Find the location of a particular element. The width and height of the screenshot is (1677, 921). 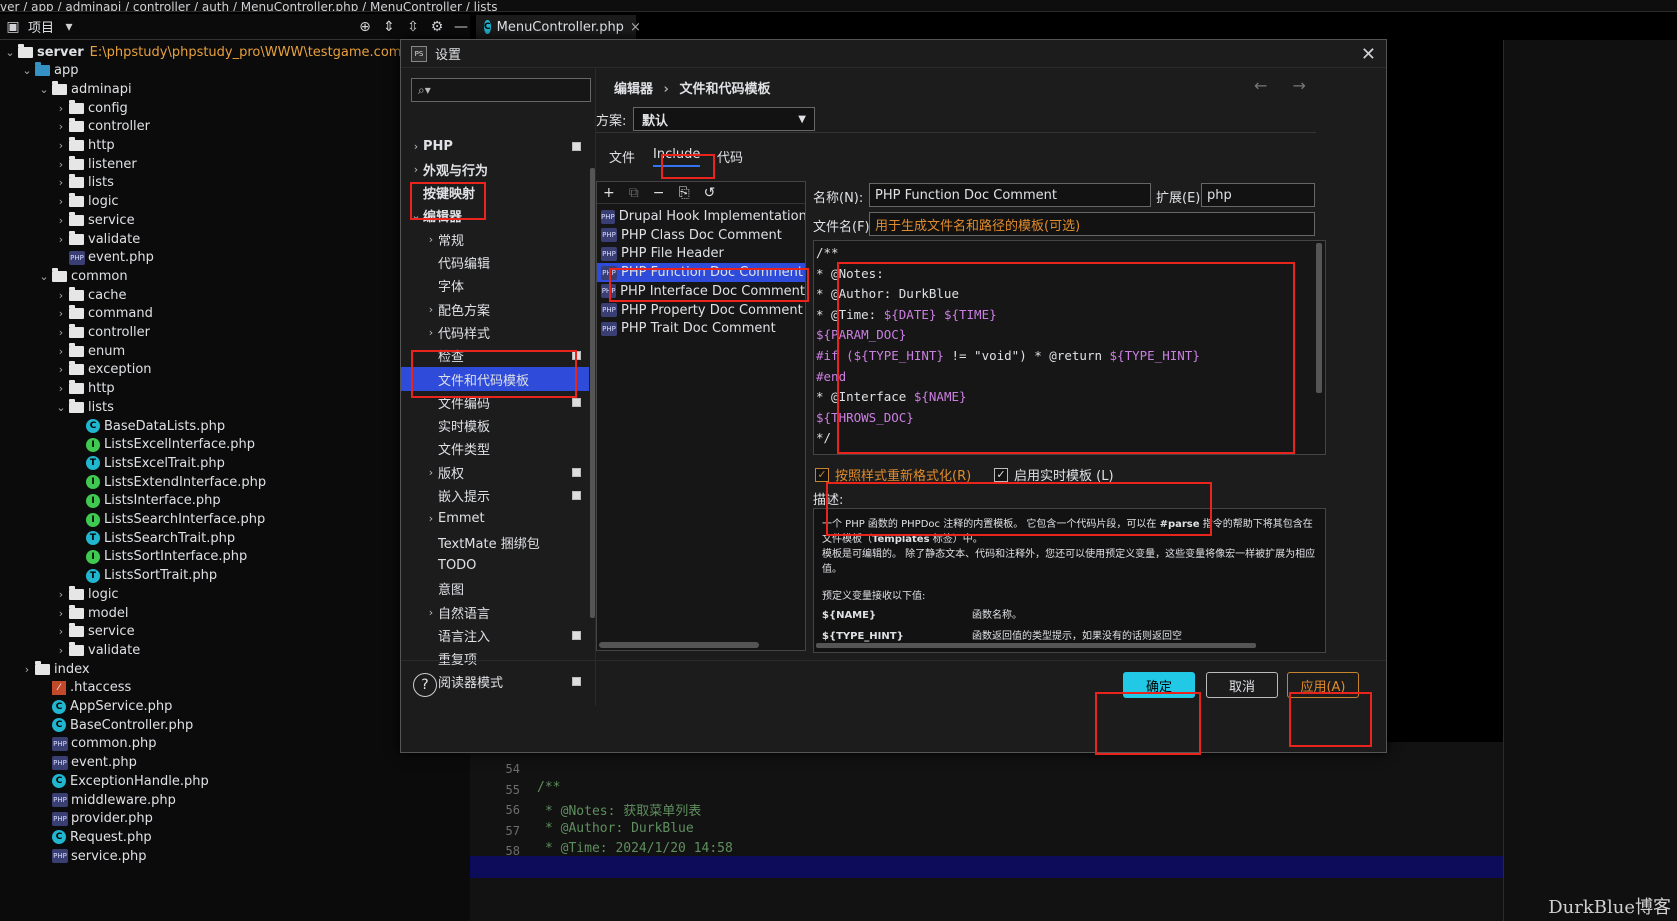

tree-item: ⁄ .htaccess is located at coordinates (65, 688).